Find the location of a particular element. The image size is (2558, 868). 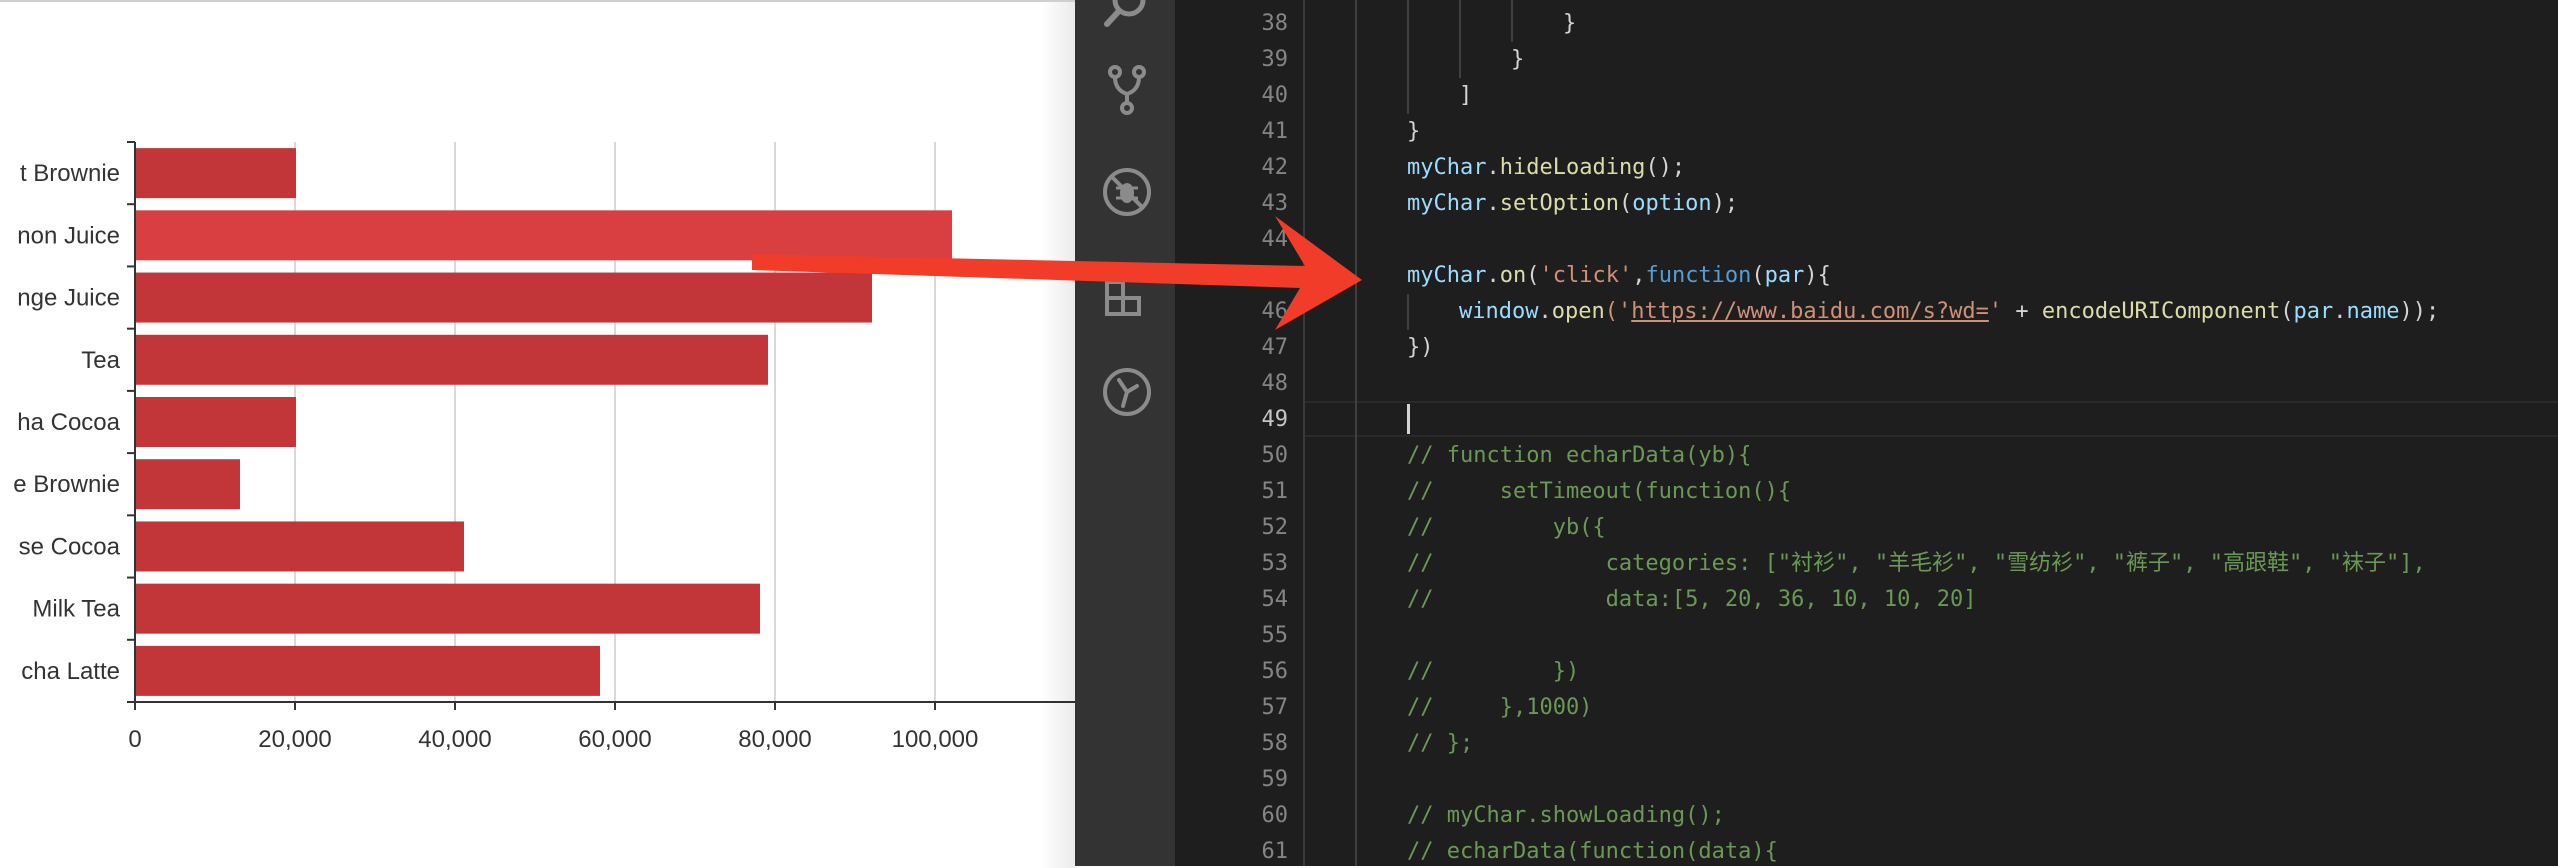

line-number: 61 is located at coordinates (1275, 851).